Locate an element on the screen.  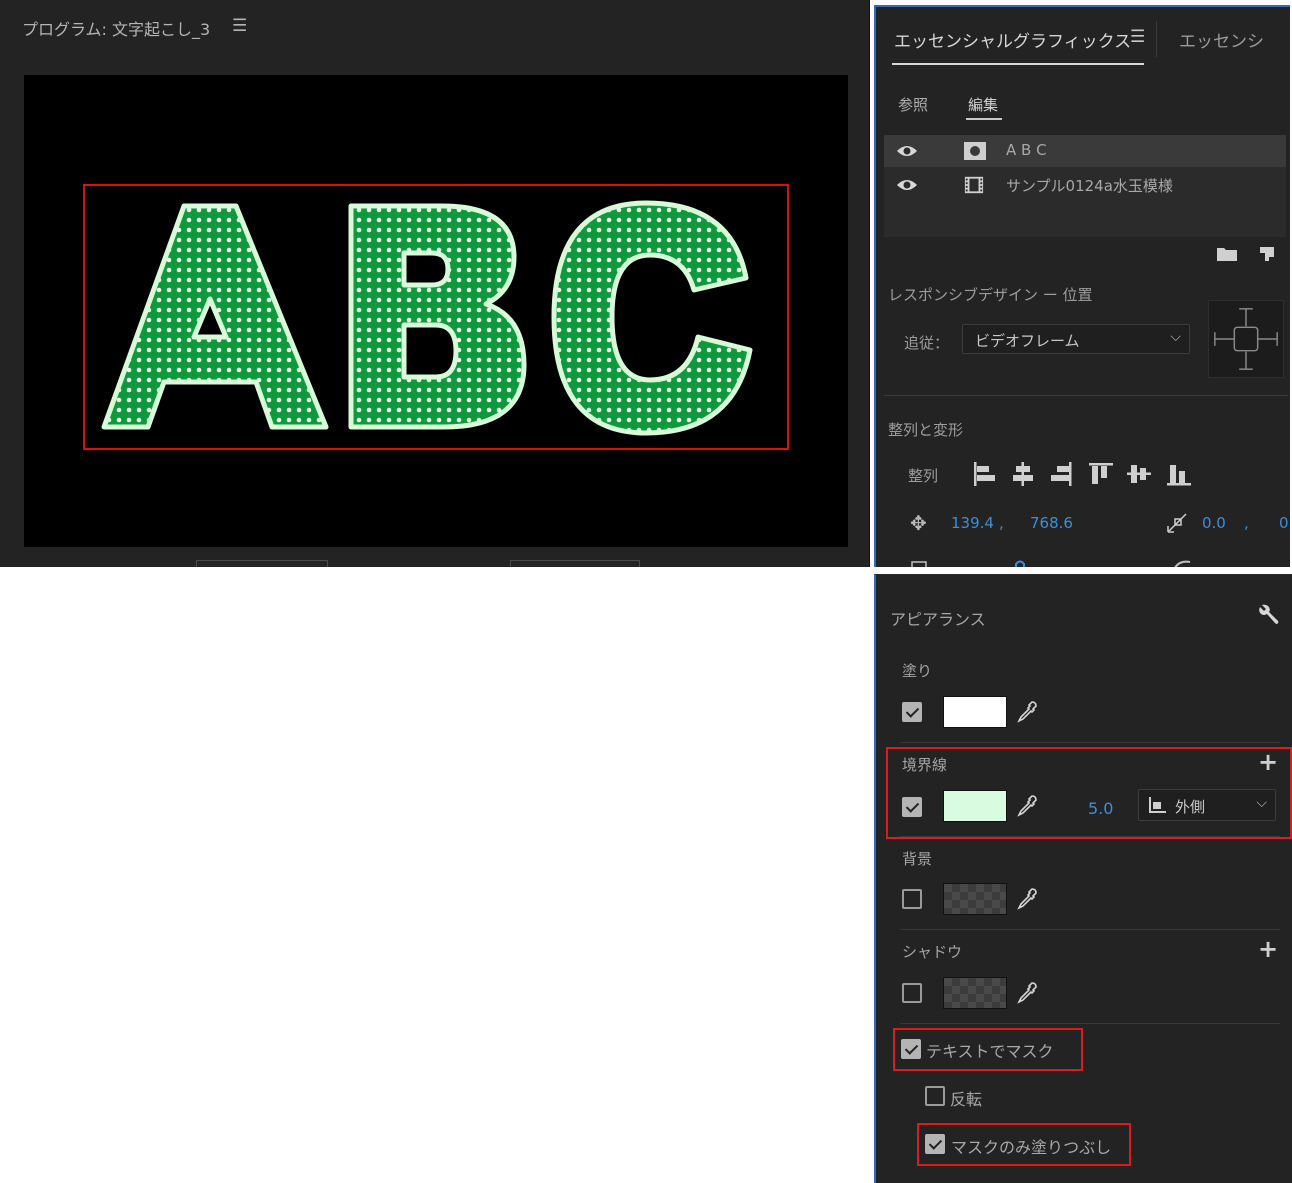
background-label: 背景 is located at coordinates (917, 859).